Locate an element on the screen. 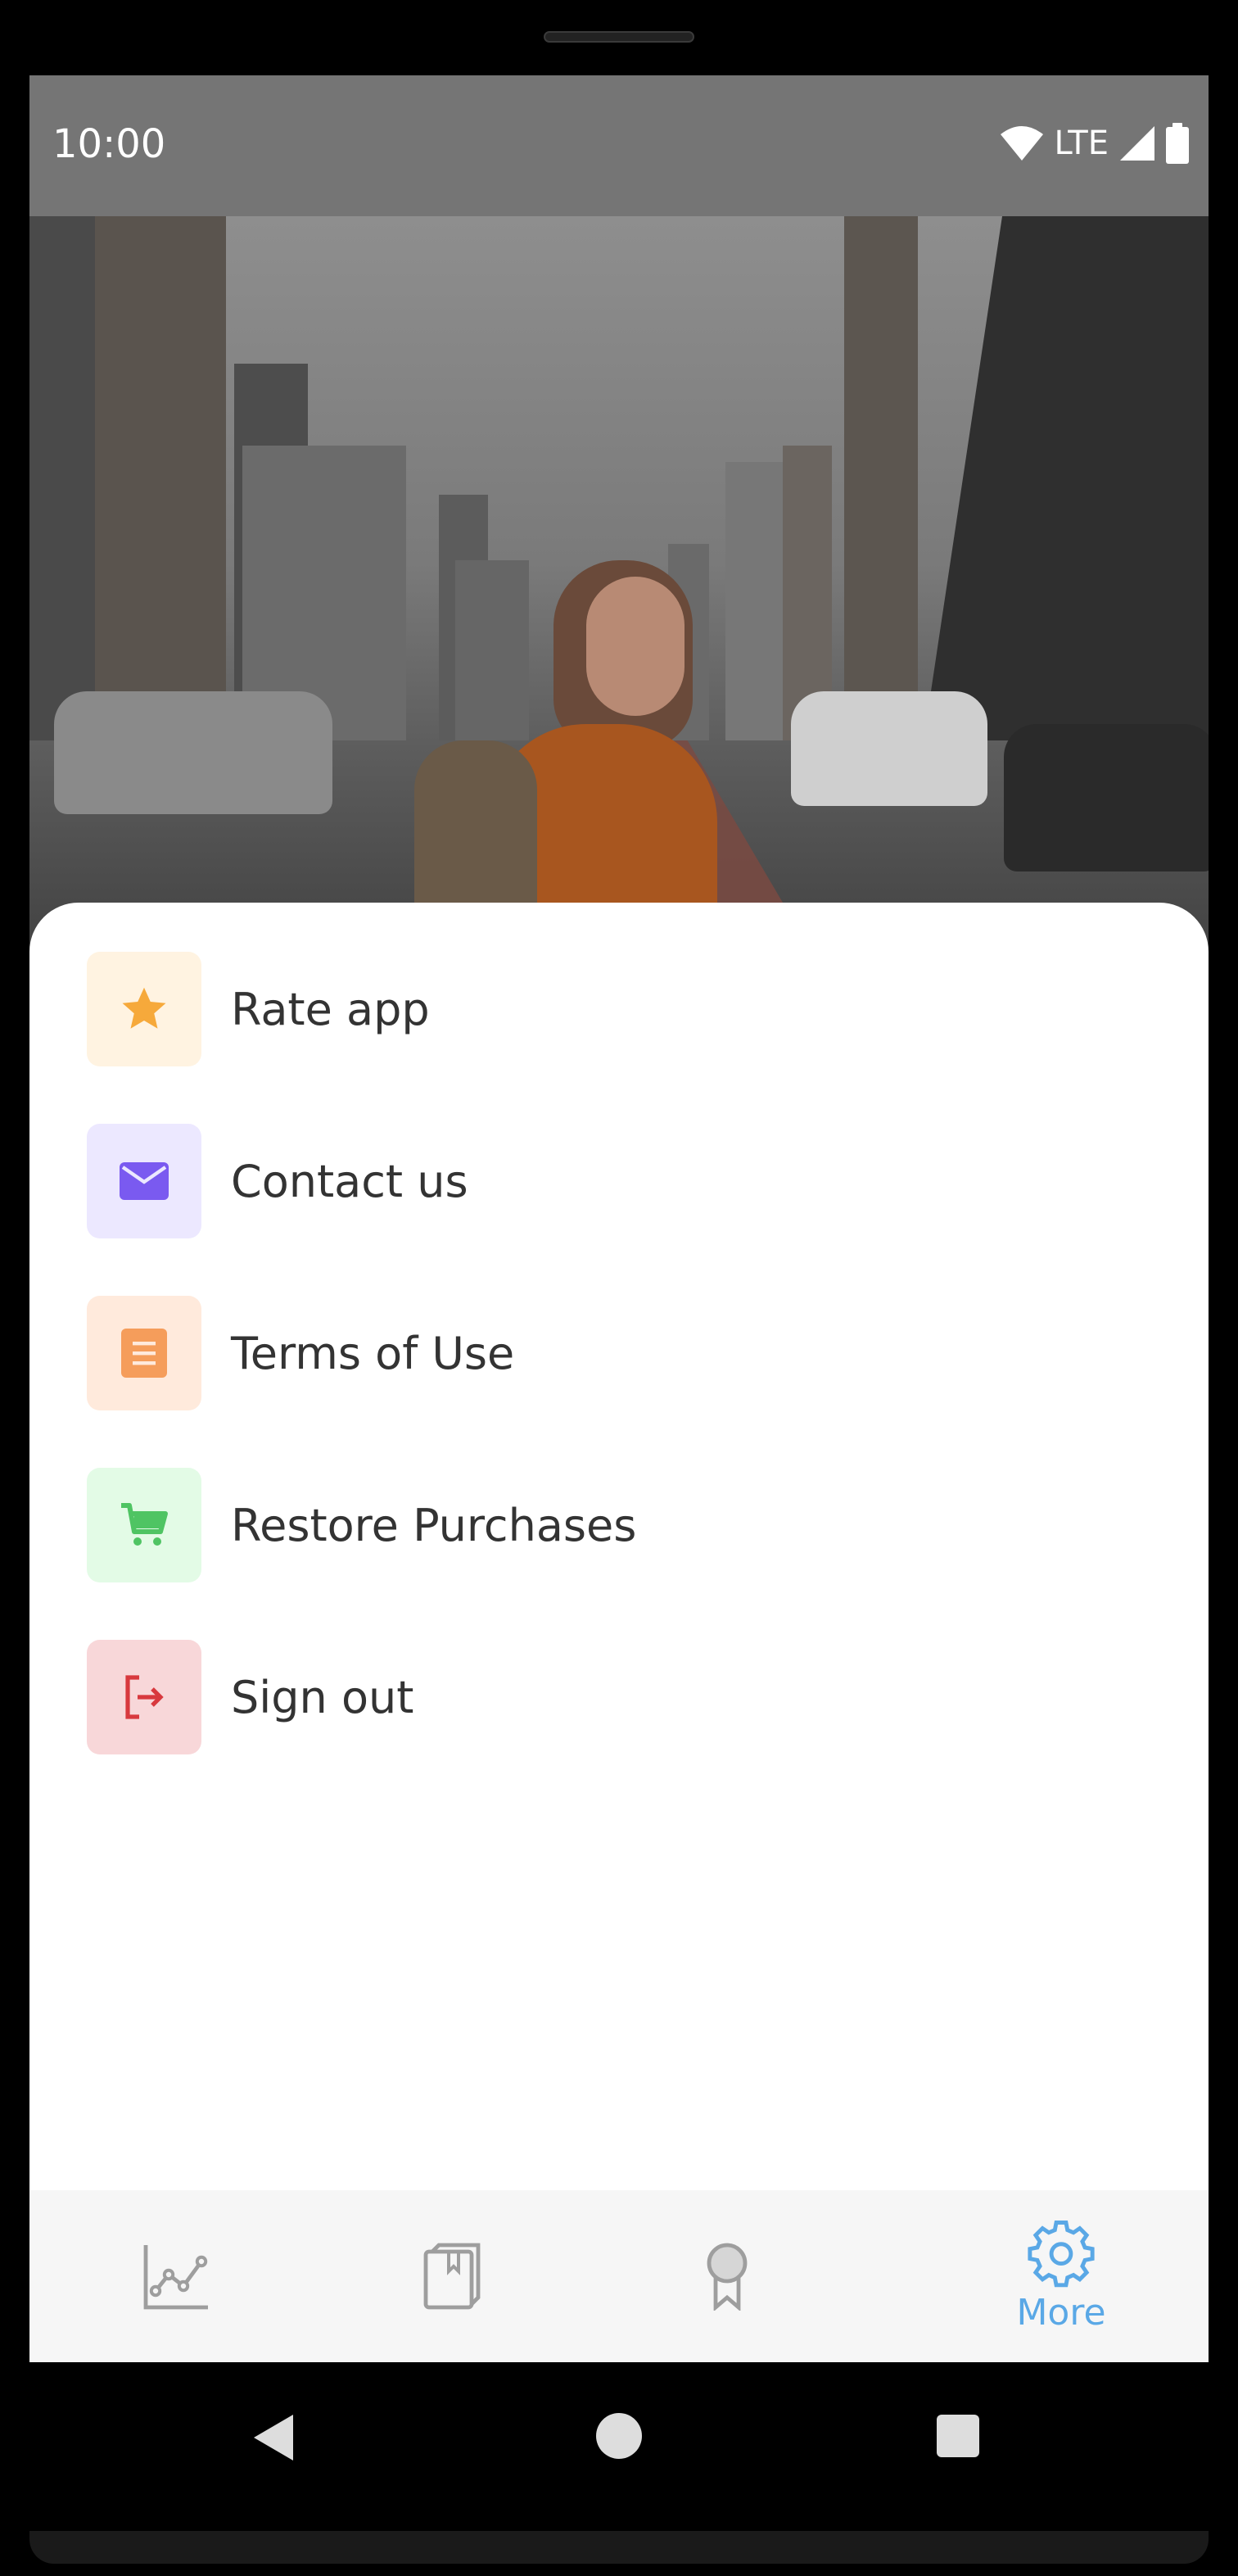 The width and height of the screenshot is (1238, 2576). nav-tab-library is located at coordinates (452, 2276).